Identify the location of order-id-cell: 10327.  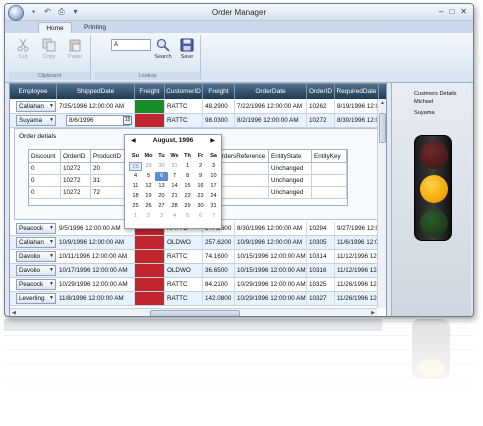
(321, 298).